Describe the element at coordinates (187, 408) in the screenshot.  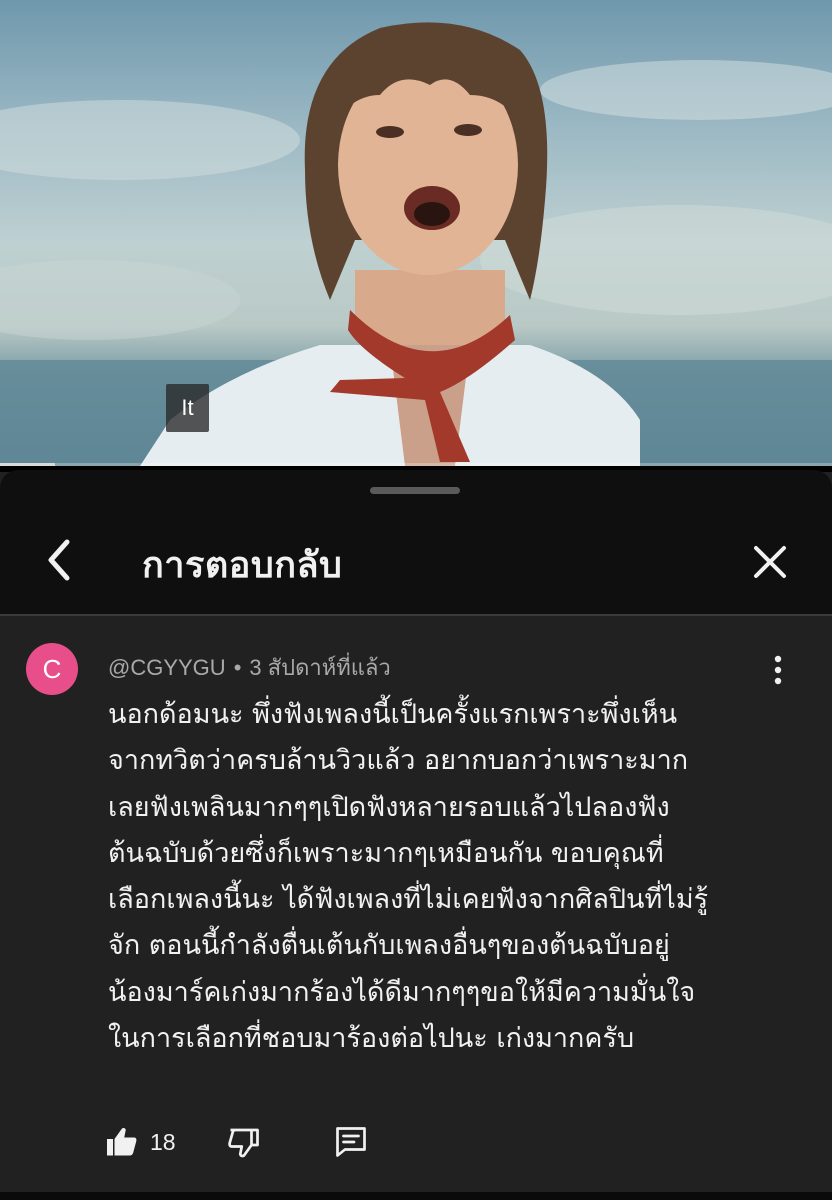
I see `caption-overlay: It` at that location.